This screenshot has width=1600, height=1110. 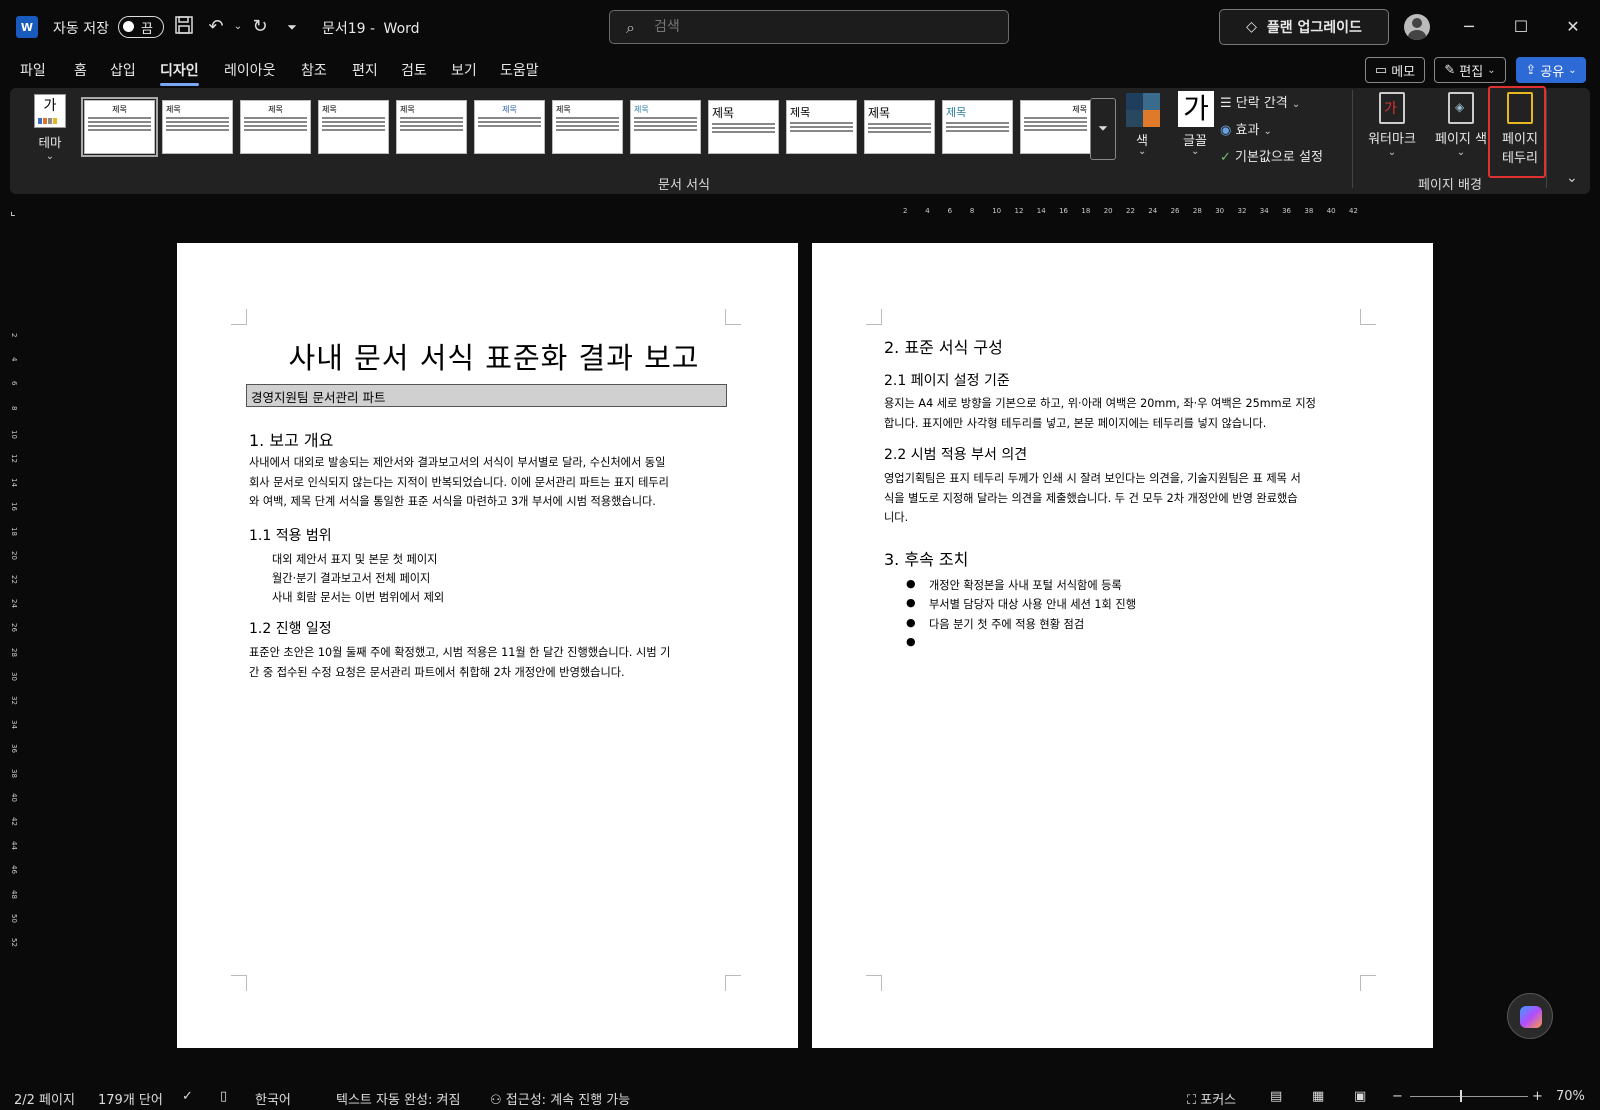 I want to click on tab-file: 파일, so click(x=33, y=70).